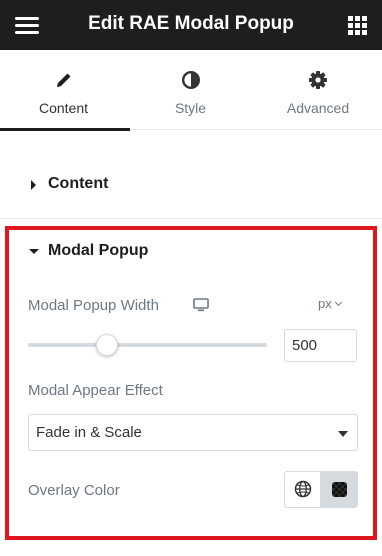 The image size is (382, 556). I want to click on appear-effect-select: Fade in & Scale, so click(193, 432).